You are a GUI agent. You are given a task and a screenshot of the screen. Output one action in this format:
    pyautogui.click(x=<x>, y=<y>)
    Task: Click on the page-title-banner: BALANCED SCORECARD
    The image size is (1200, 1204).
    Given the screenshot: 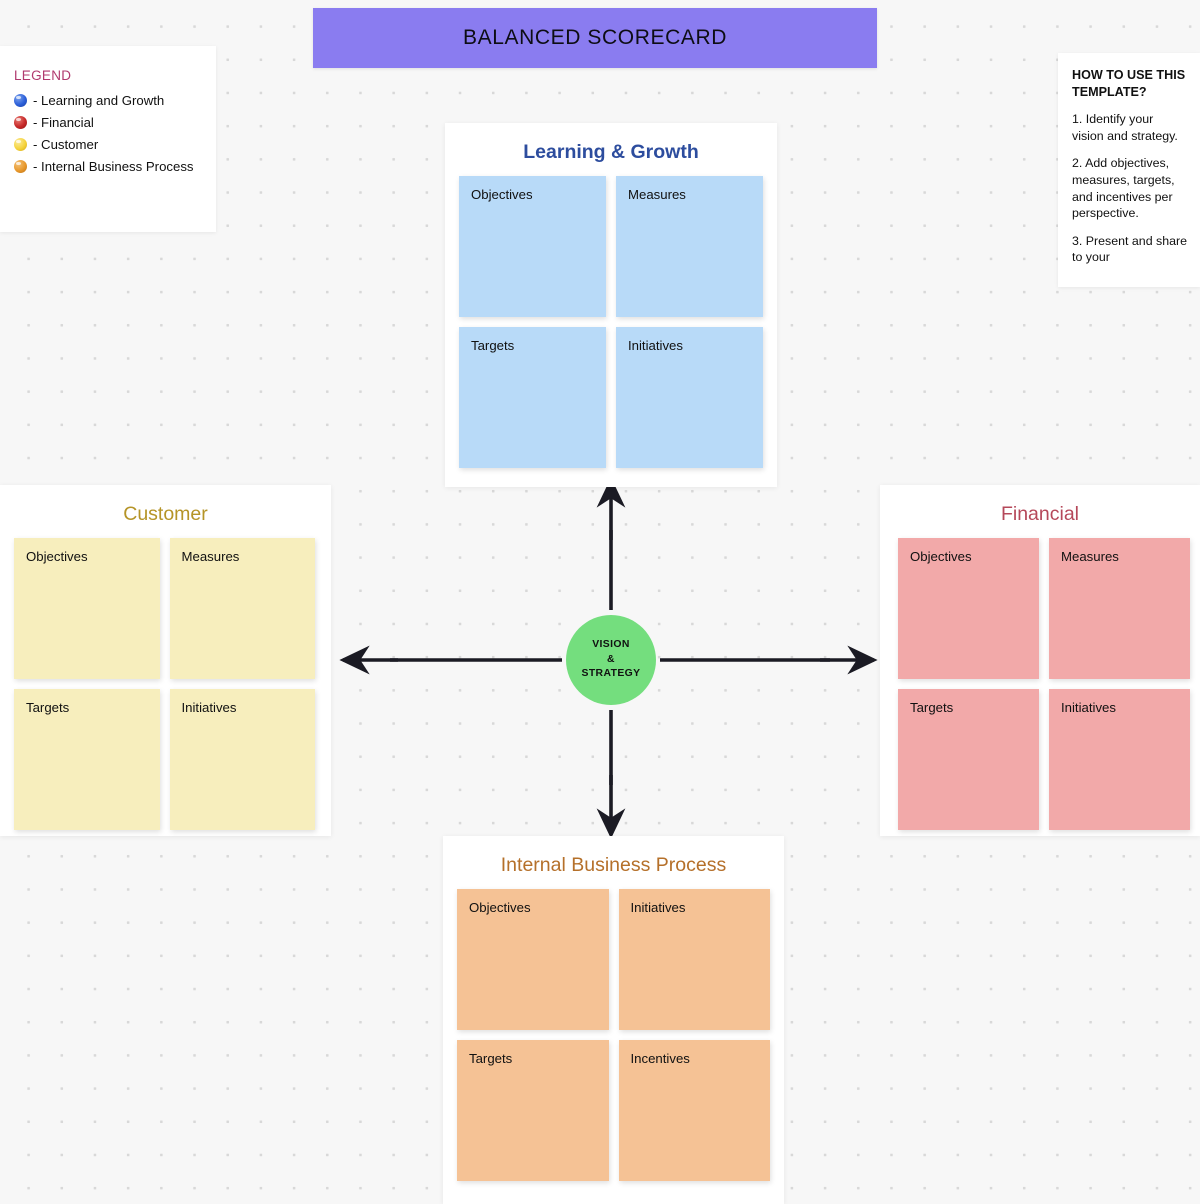 What is the action you would take?
    pyautogui.click(x=595, y=38)
    